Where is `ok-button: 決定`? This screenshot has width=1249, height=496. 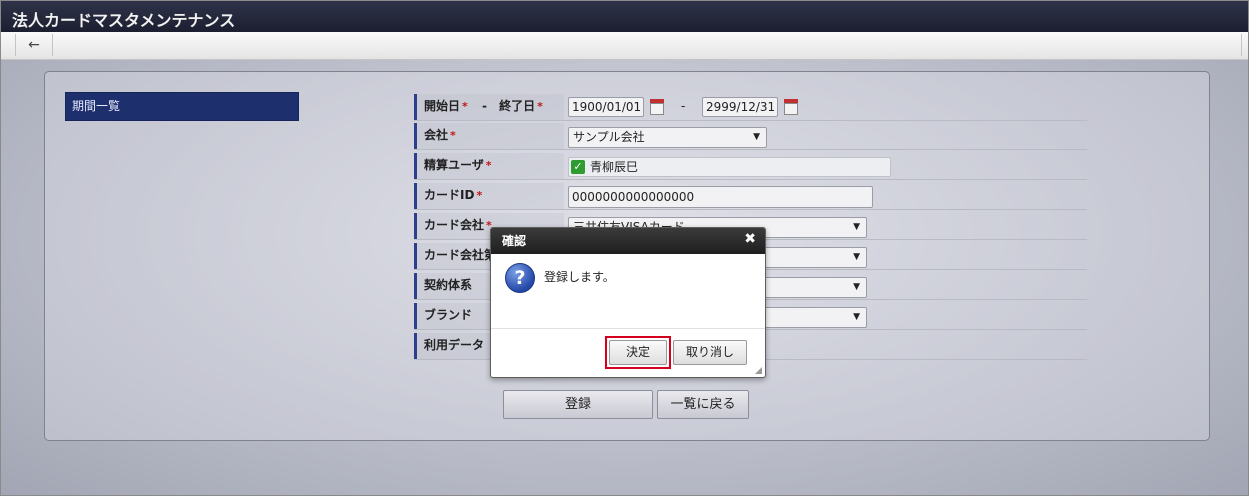 ok-button: 決定 is located at coordinates (638, 352).